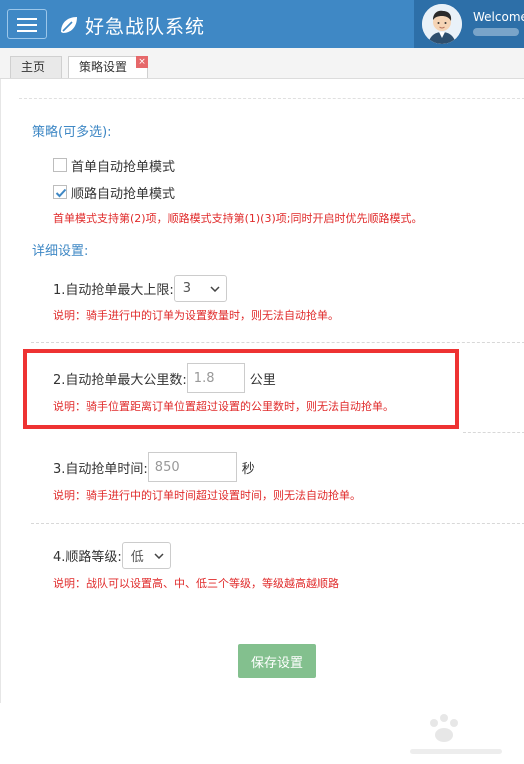  Describe the element at coordinates (238, 218) in the screenshot. I see `strategy-note: 首单模式支持第(2)项，顺路模式支持第(1)(3)项;同时开启时优先顺路模式。` at that location.